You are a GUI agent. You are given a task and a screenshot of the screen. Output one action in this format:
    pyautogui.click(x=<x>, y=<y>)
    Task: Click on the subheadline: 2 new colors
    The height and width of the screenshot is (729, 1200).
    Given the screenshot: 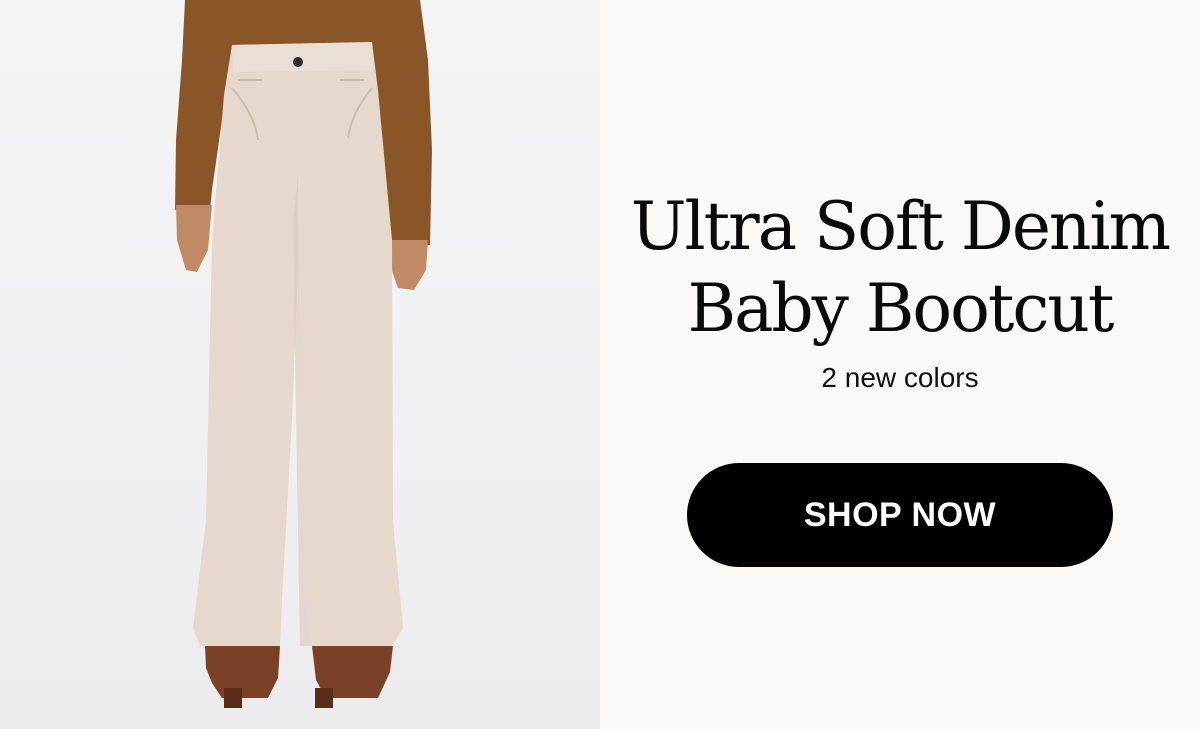 What is the action you would take?
    pyautogui.click(x=900, y=377)
    